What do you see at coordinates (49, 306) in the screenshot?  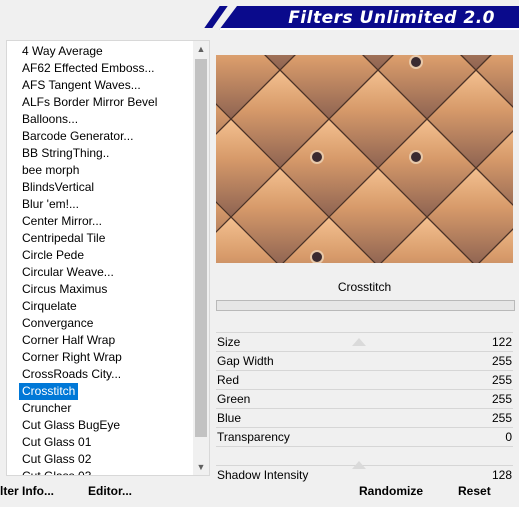 I see `filter-list-item-label: Cirquelate` at bounding box center [49, 306].